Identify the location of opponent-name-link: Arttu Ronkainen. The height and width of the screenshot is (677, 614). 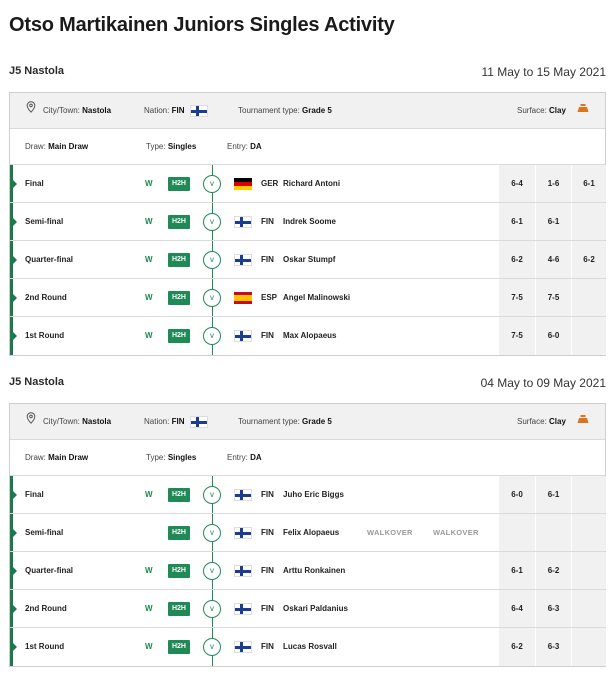
(314, 571).